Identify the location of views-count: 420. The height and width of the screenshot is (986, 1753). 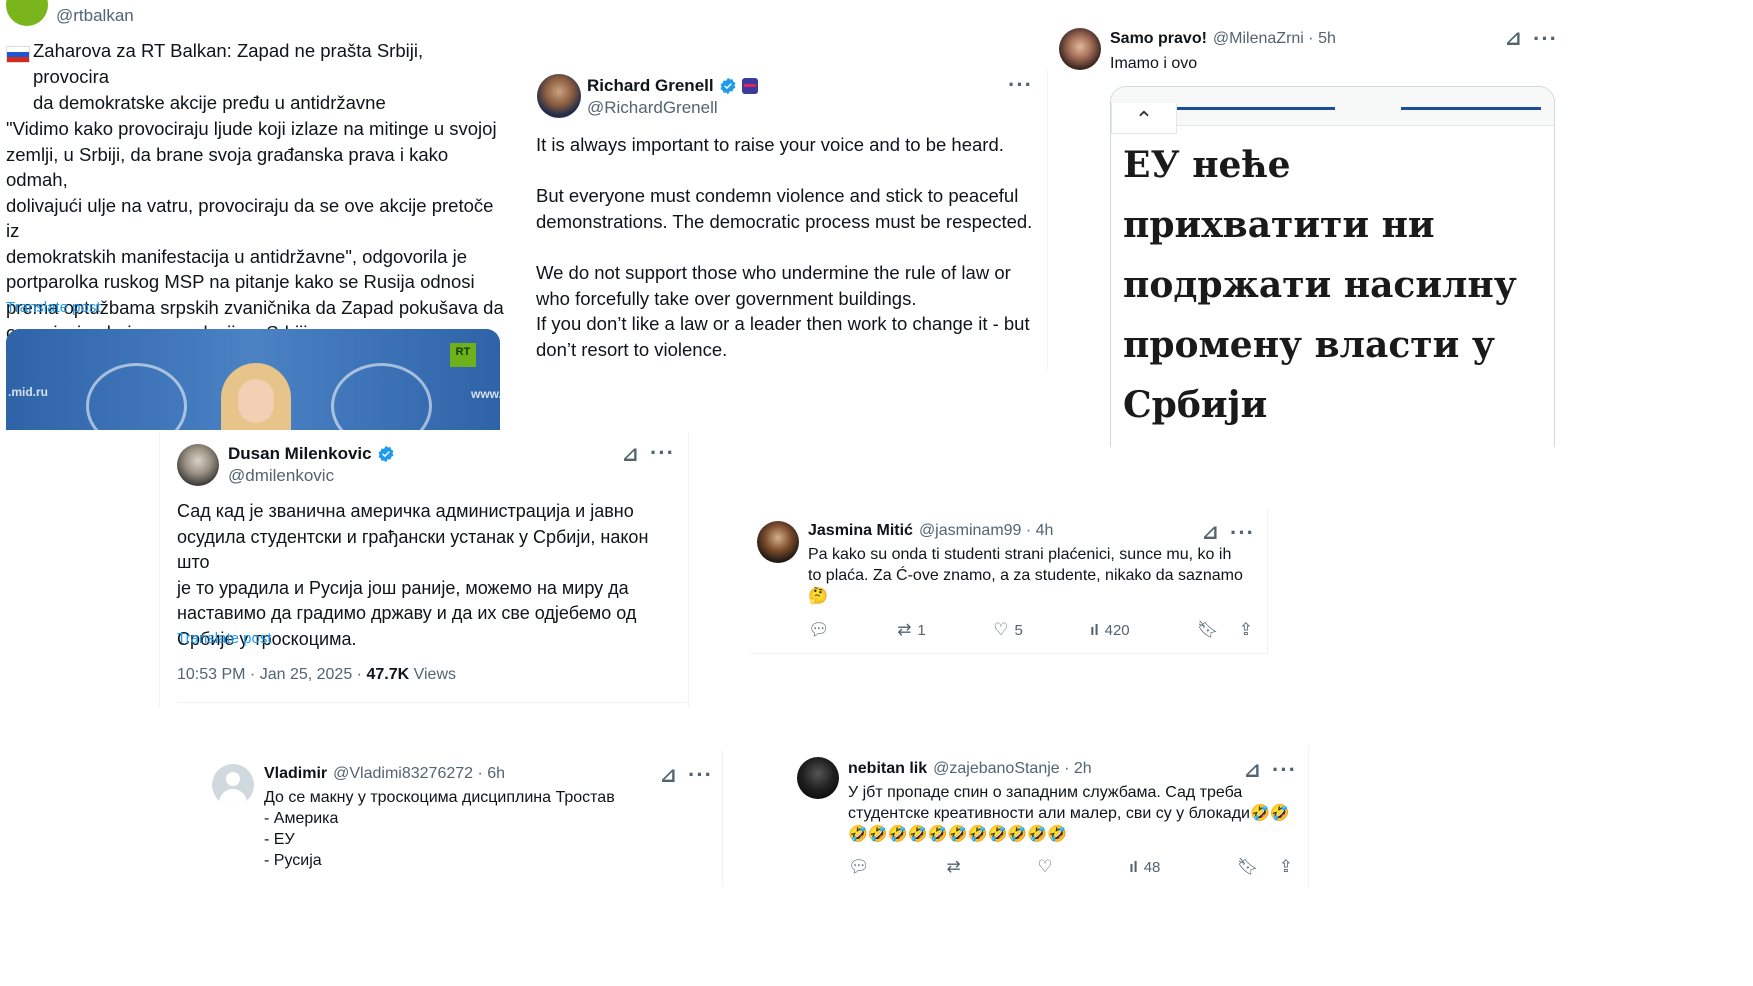
(1117, 630).